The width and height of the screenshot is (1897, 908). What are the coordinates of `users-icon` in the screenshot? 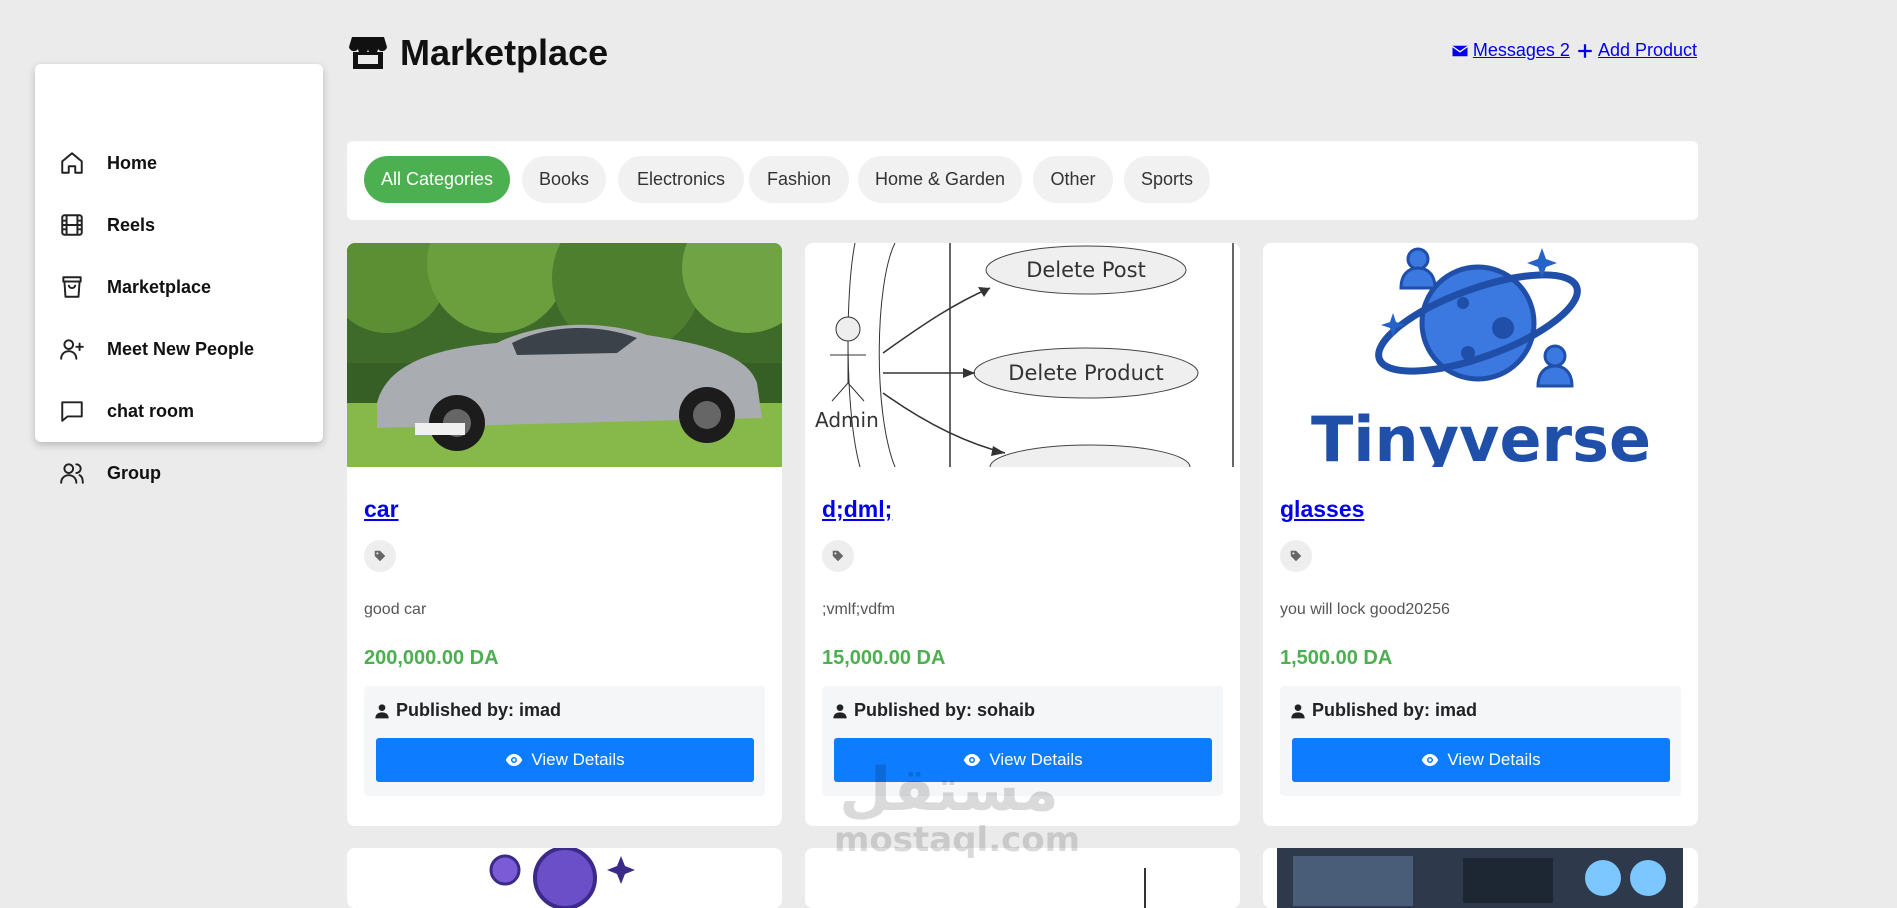 It's located at (72, 473).